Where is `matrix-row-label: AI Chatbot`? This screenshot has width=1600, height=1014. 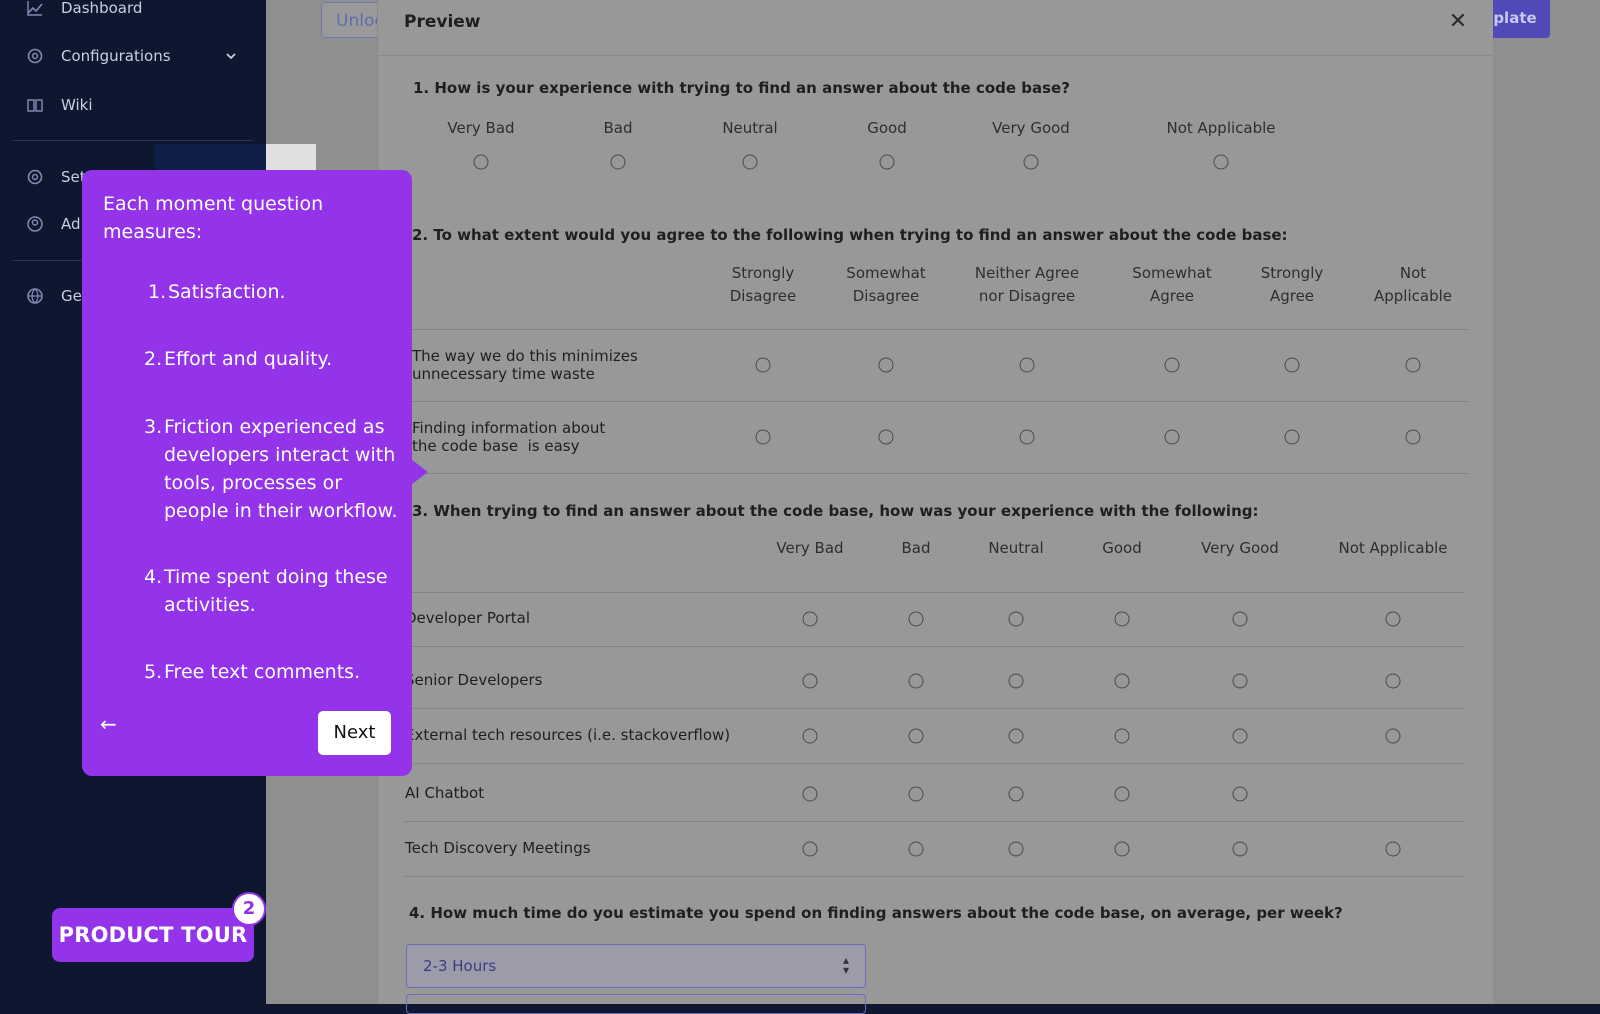 matrix-row-label: AI Chatbot is located at coordinates (445, 793).